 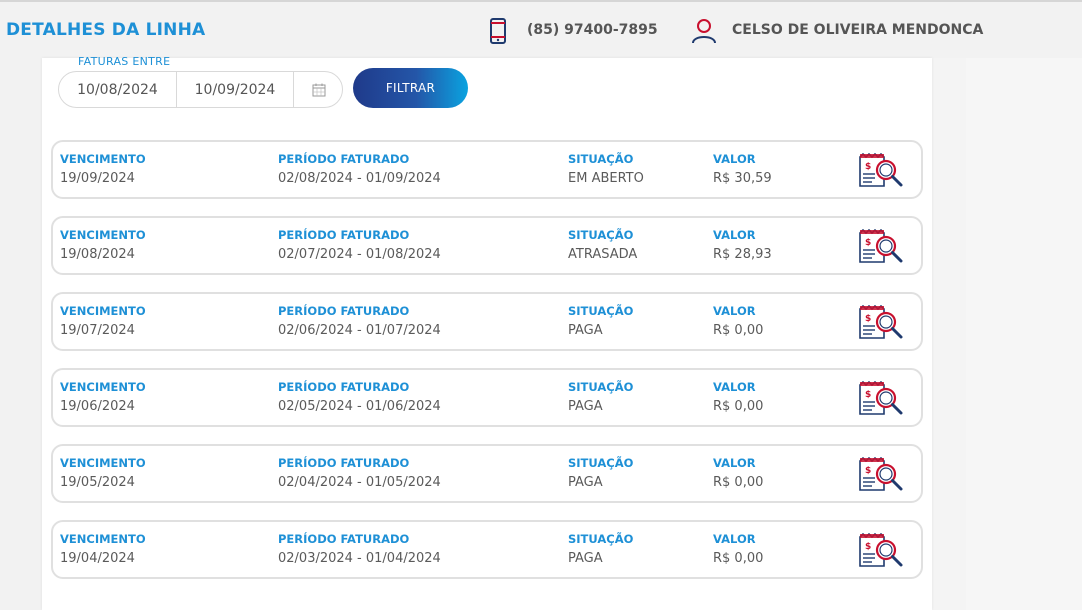 I want to click on date-to-input, so click(x=234, y=89).